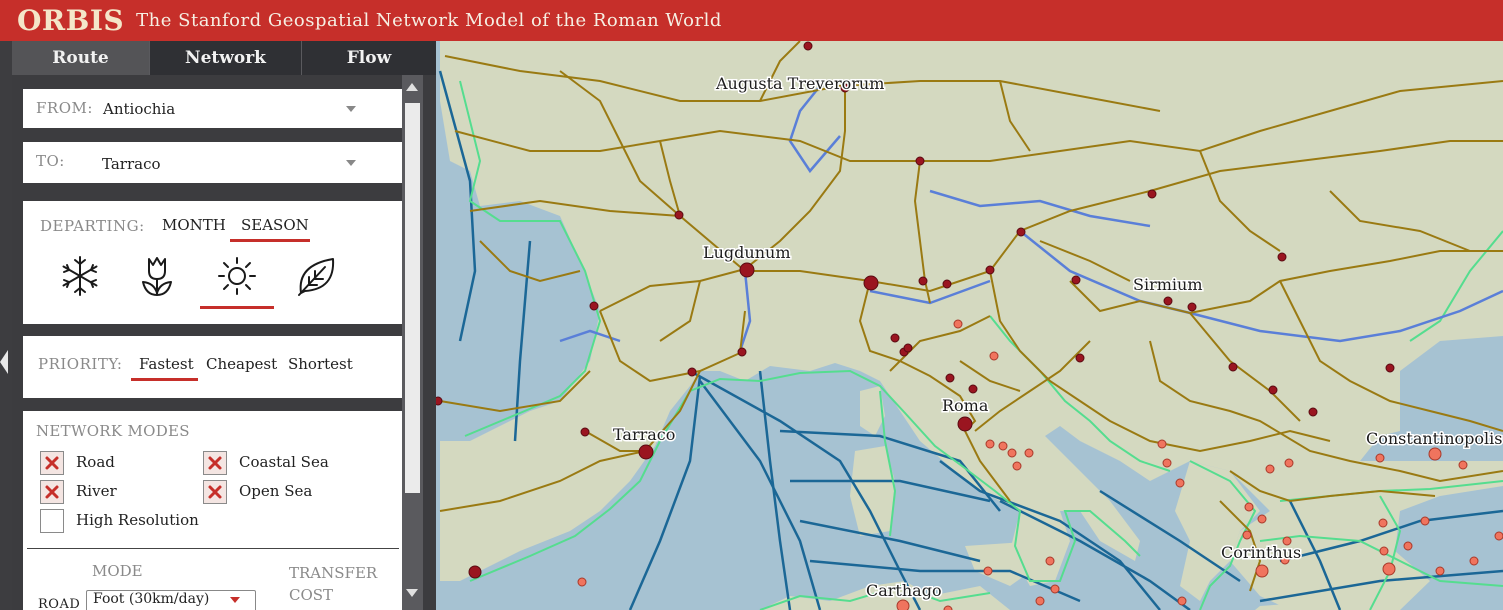 Image resolution: width=1503 pixels, height=610 pixels. I want to click on priority-section: PRIORITY: Fastest Cheapest Shortest, so click(212, 367).